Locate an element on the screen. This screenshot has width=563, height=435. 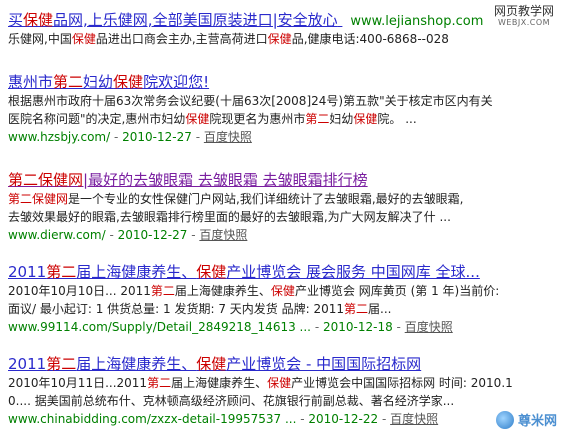
result-title-link: 惠州市第二妇幼保健院欢迎您! is located at coordinates (282, 82).